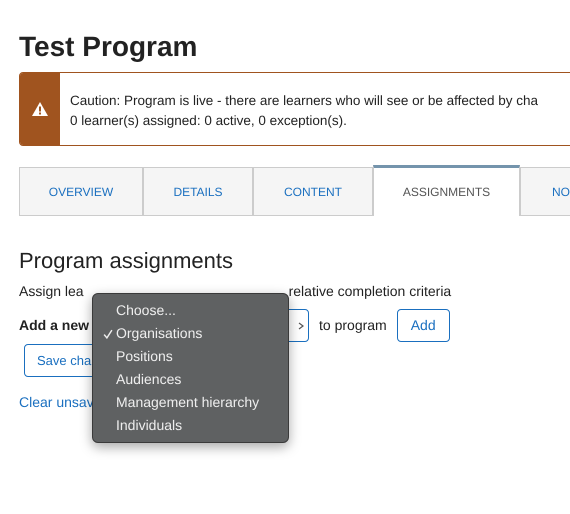 This screenshot has height=514, width=570. What do you see at coordinates (108, 47) in the screenshot?
I see `page-title: Test Program` at bounding box center [108, 47].